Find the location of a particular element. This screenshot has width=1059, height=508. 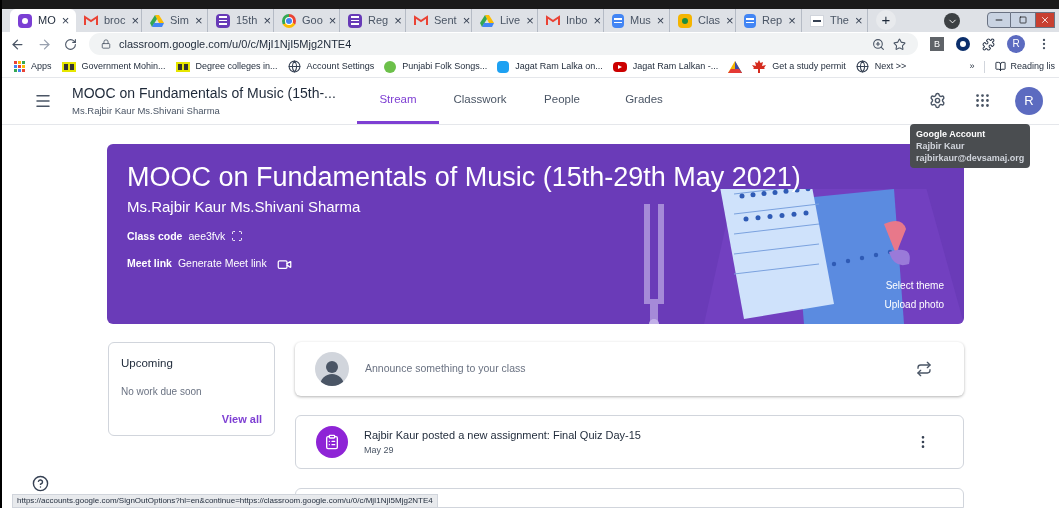

address-bar: classroom.google.com/u/0/c/MjI1NjI5Mjg2NTE4 is located at coordinates (503, 44).